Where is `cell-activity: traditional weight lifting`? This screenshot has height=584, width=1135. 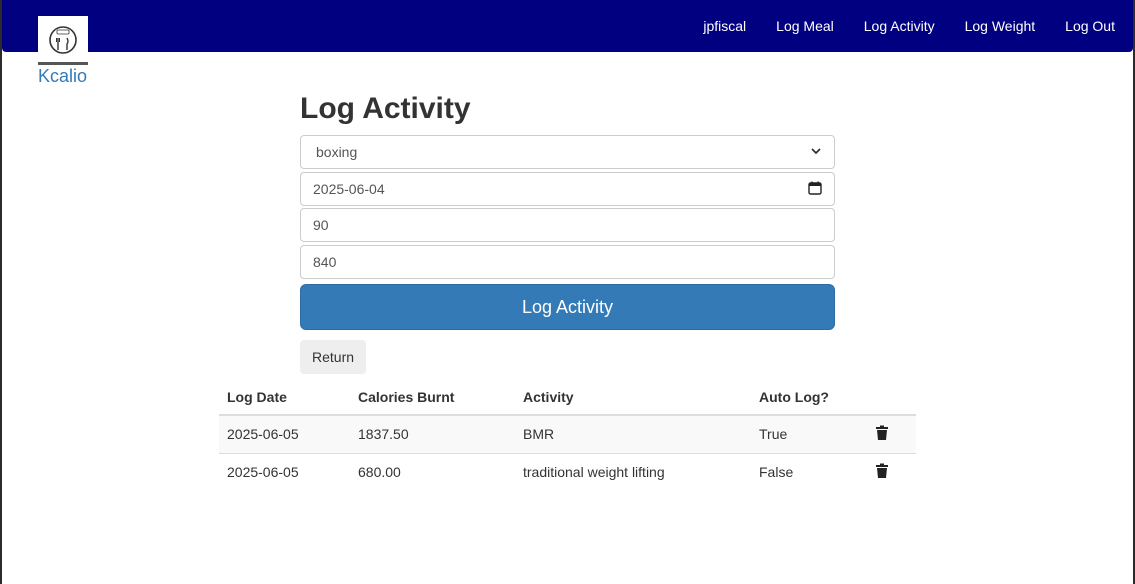
cell-activity: traditional weight lifting is located at coordinates (633, 471).